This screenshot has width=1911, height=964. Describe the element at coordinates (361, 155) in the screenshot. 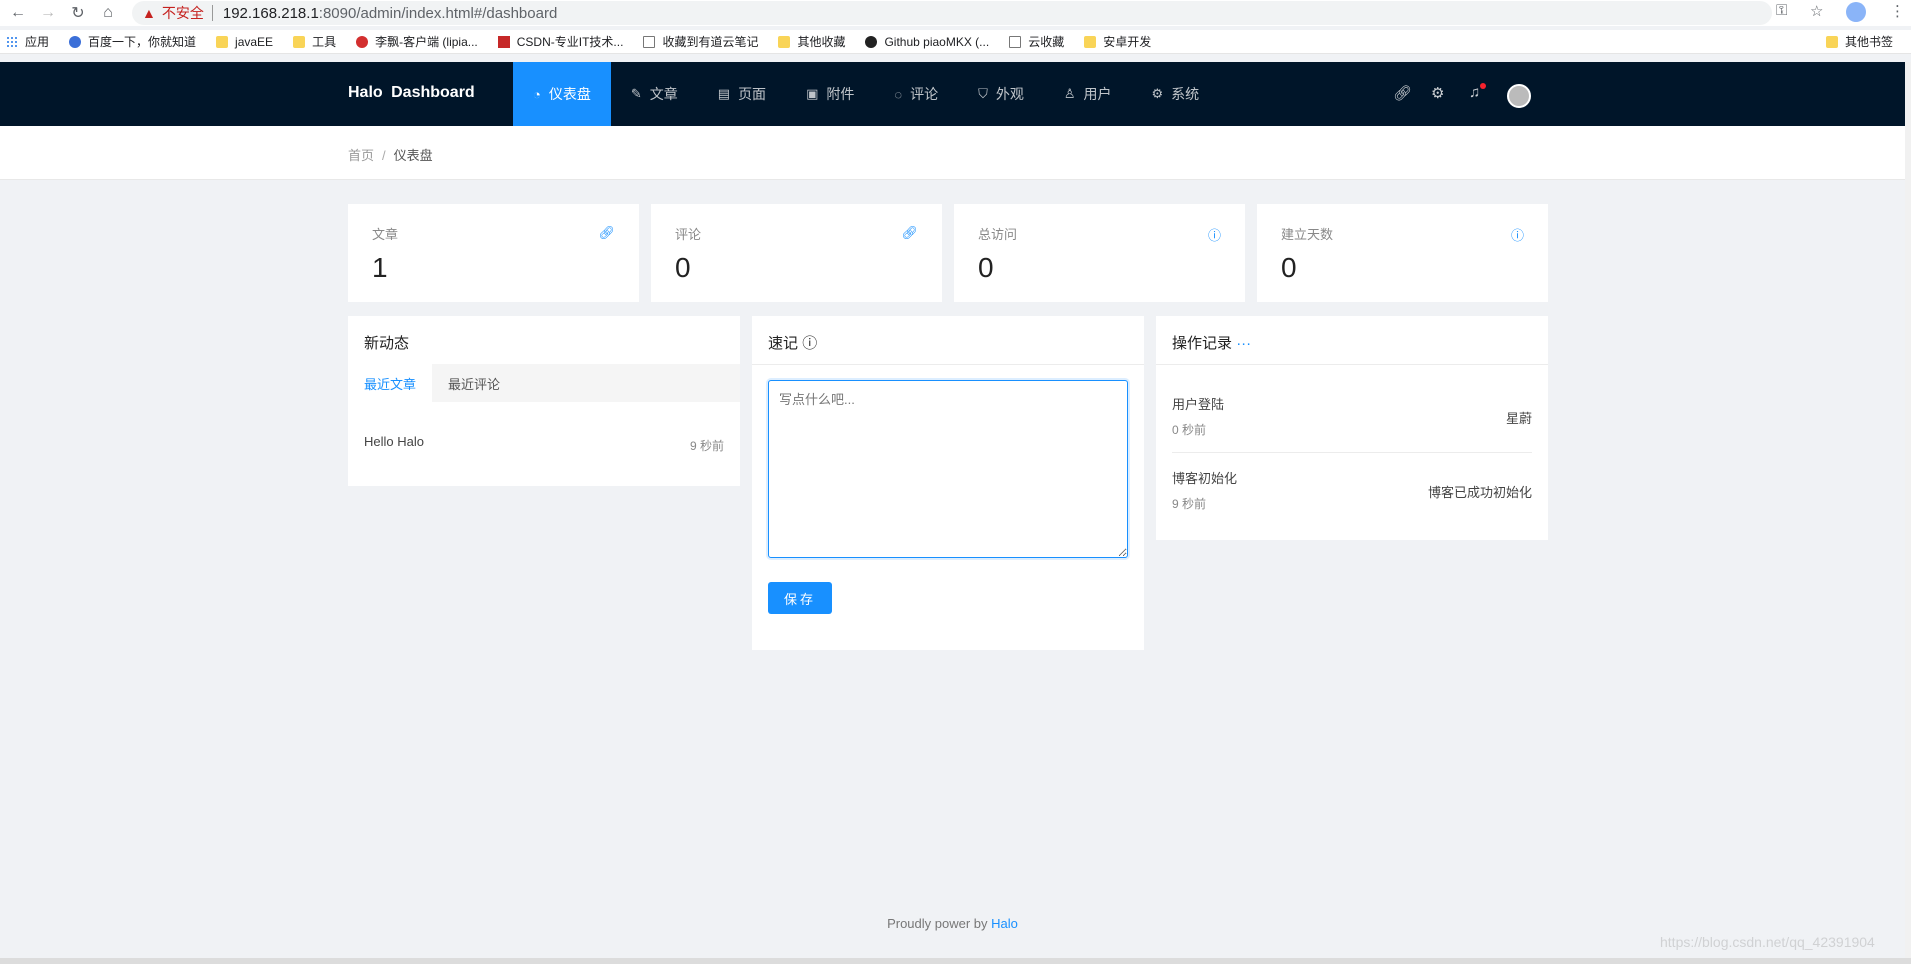

I see `breadcrumb-home: 首页` at that location.